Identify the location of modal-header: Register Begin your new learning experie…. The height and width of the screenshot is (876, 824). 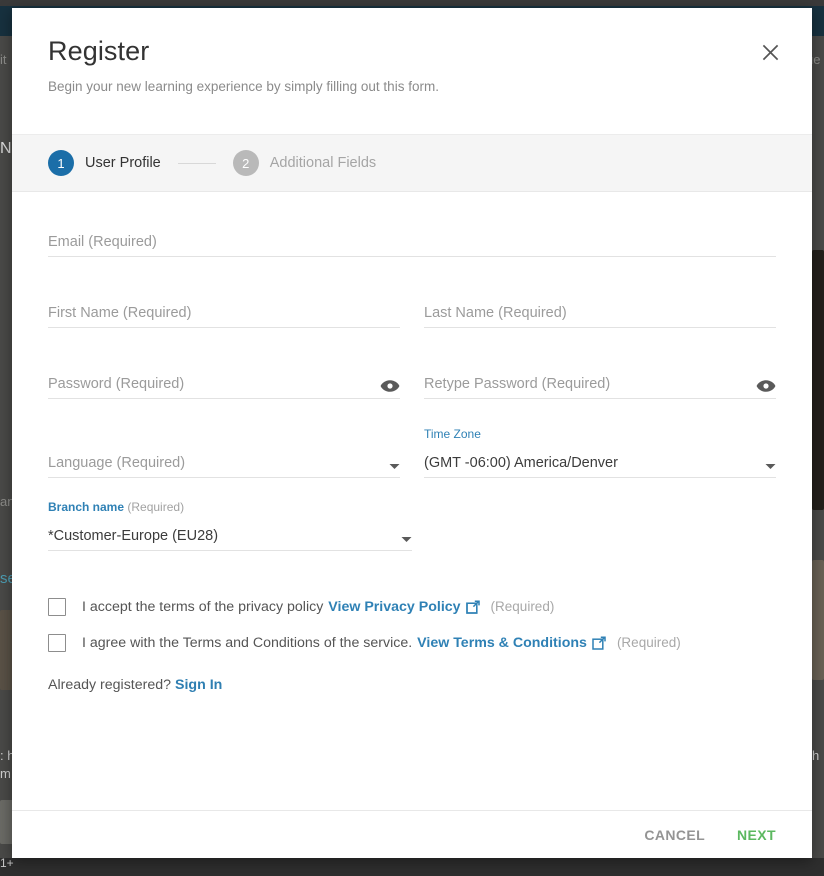
(412, 71).